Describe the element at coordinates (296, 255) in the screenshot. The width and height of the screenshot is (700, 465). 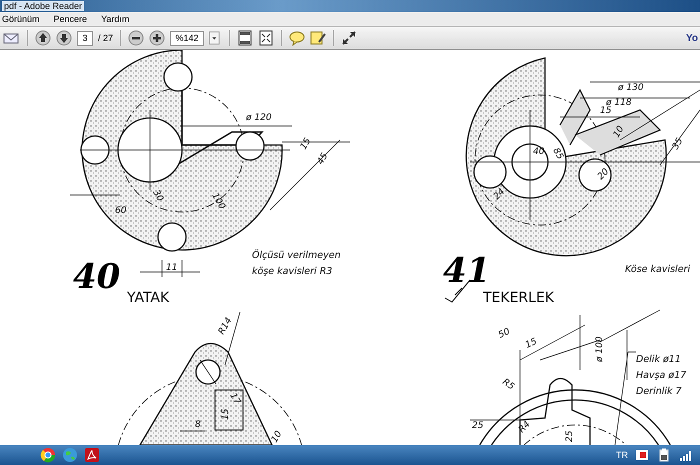
I see `note-text: Ölçüsü verilmeyen` at that location.